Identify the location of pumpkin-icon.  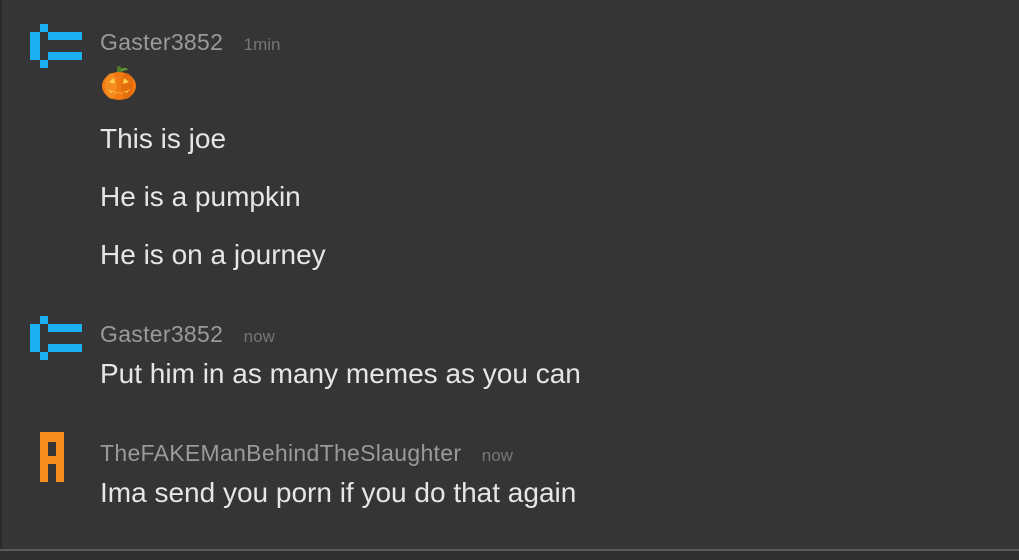
(119, 83).